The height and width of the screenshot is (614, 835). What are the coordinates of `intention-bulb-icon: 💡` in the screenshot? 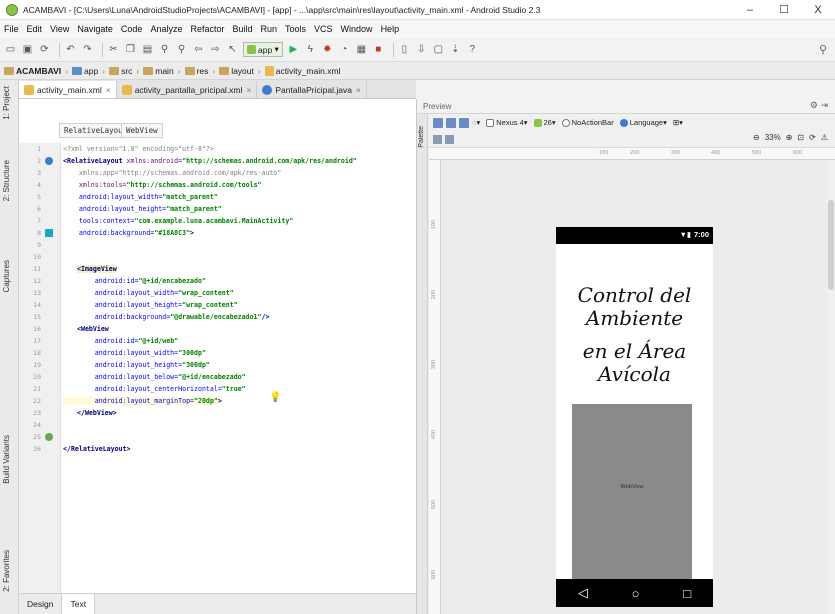 It's located at (275, 397).